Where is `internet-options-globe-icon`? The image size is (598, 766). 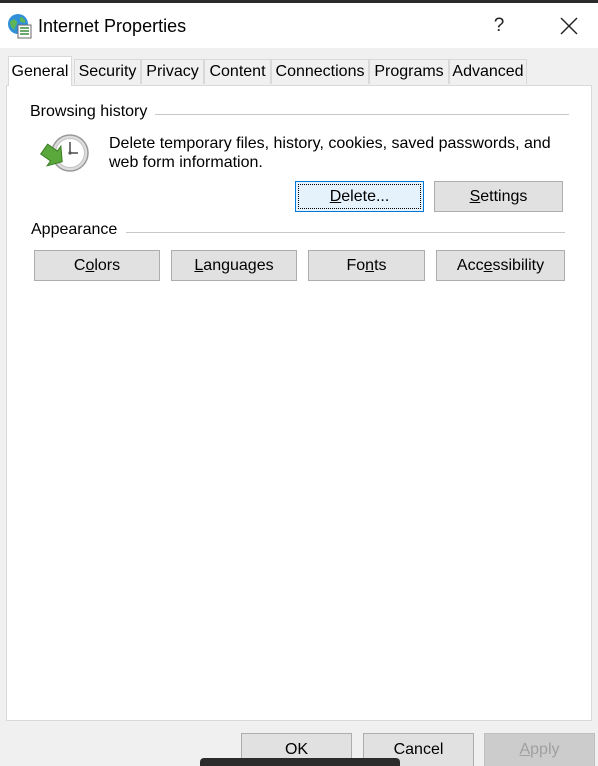
internet-options-globe-icon is located at coordinates (20, 26).